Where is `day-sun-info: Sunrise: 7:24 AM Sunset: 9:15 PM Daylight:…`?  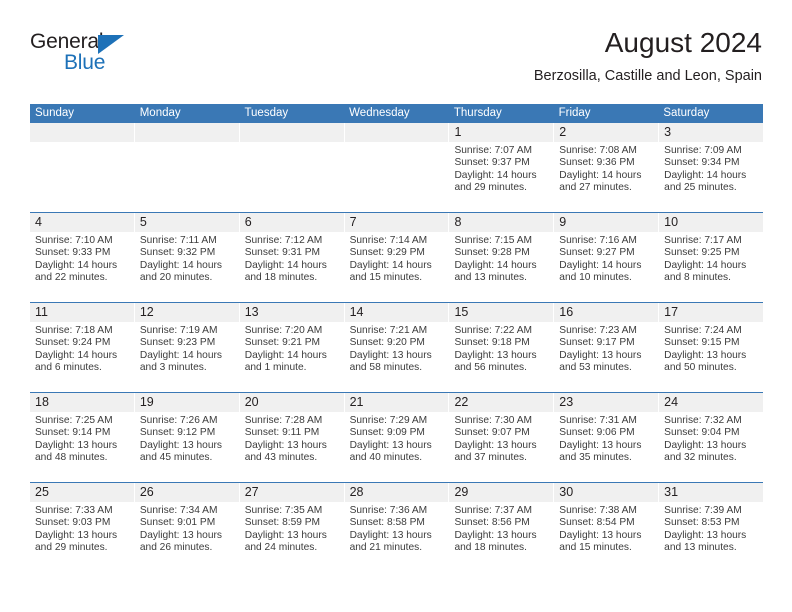
day-sun-info: Sunrise: 7:24 AM Sunset: 9:15 PM Daylight:… is located at coordinates (711, 348).